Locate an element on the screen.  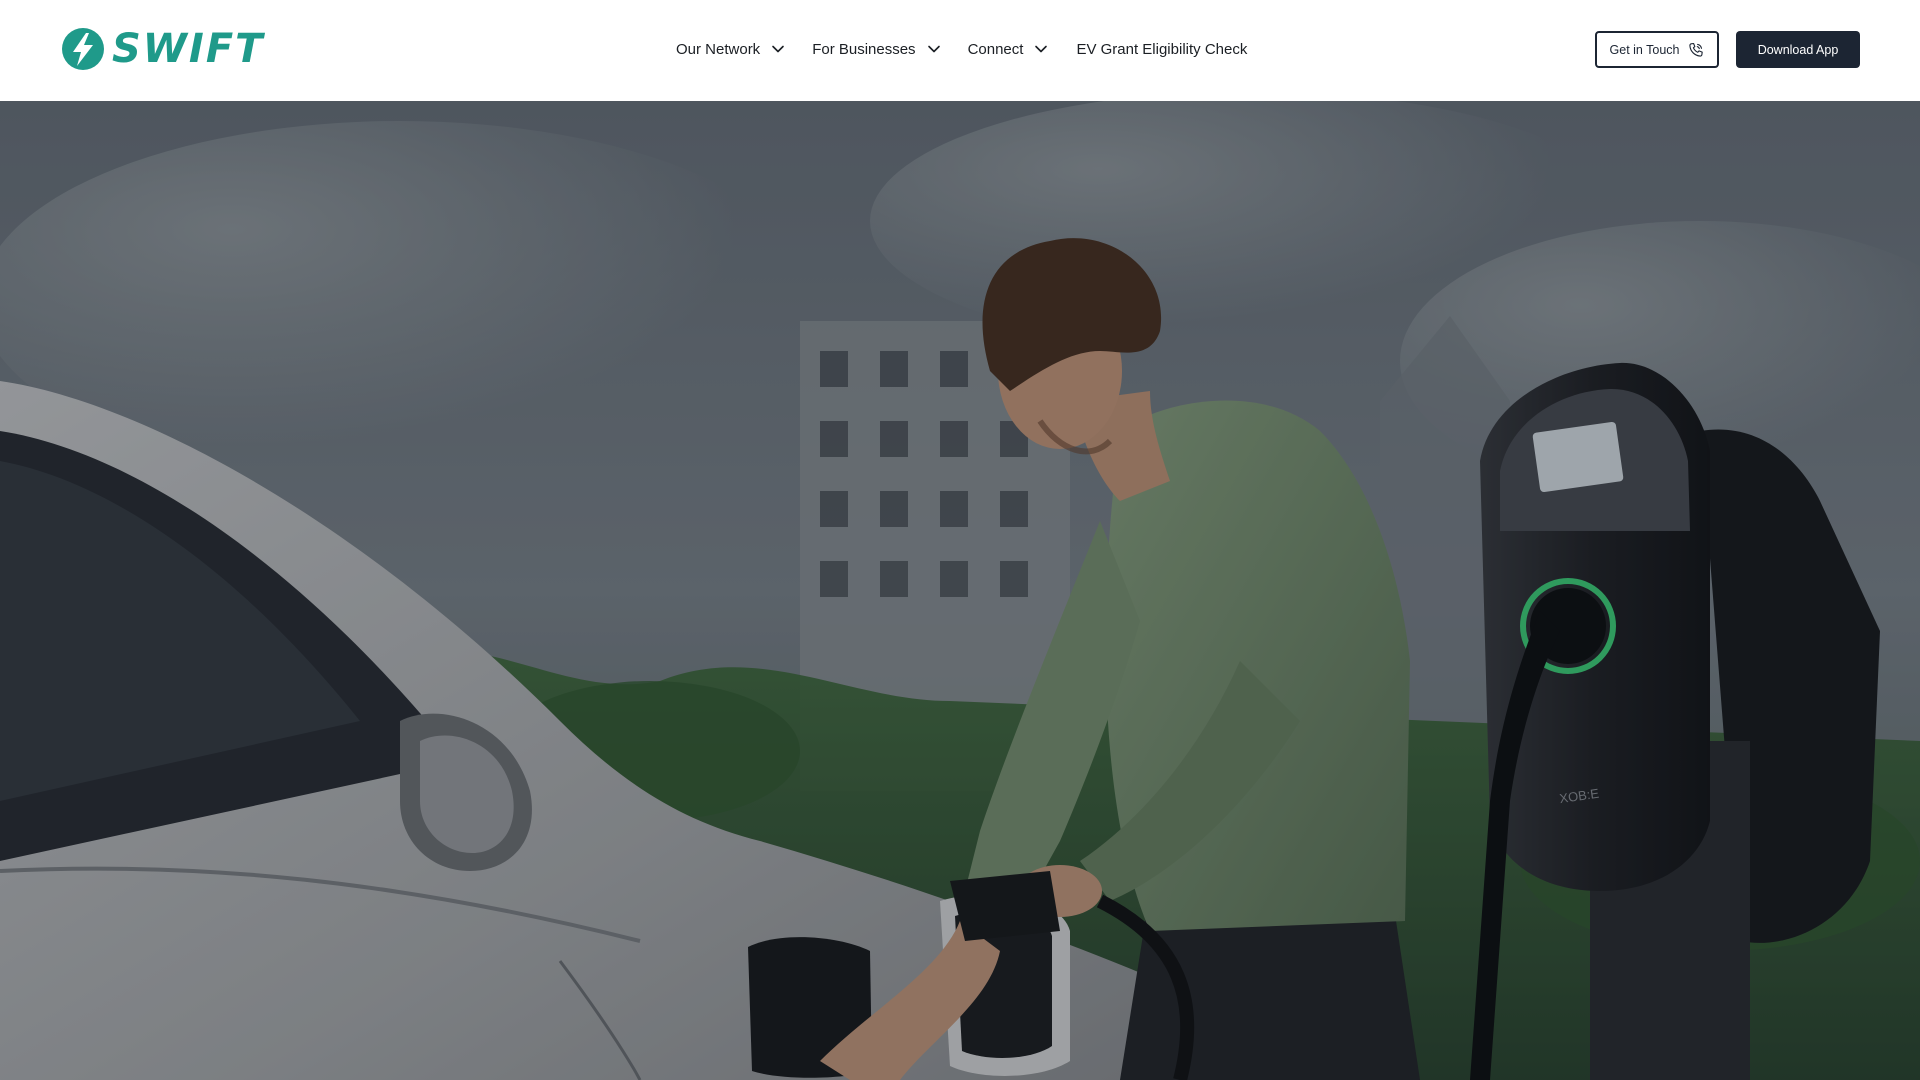
nav-for-businesses: For Businesses is located at coordinates (876, 49).